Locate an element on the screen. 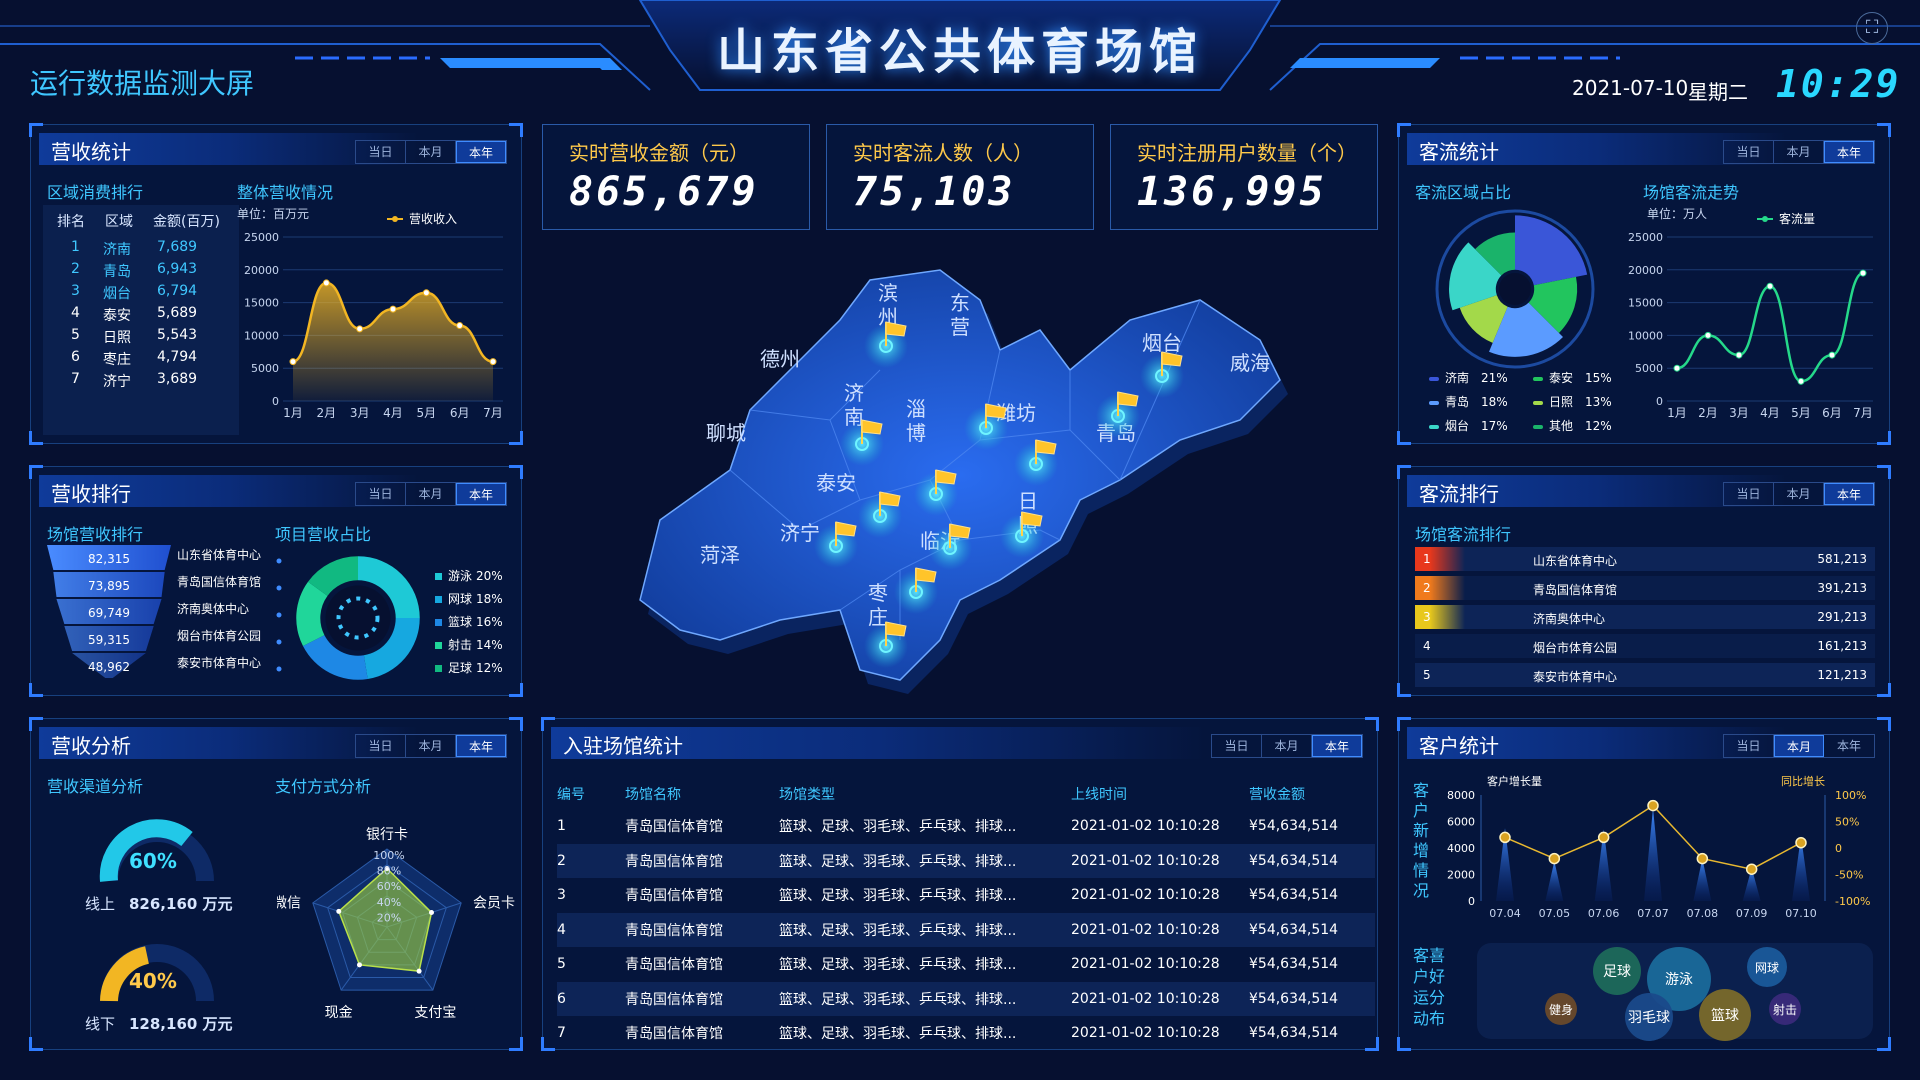 The image size is (1920, 1080). kpi-revenue: 实时营收金额（元） 865,679 is located at coordinates (676, 177).